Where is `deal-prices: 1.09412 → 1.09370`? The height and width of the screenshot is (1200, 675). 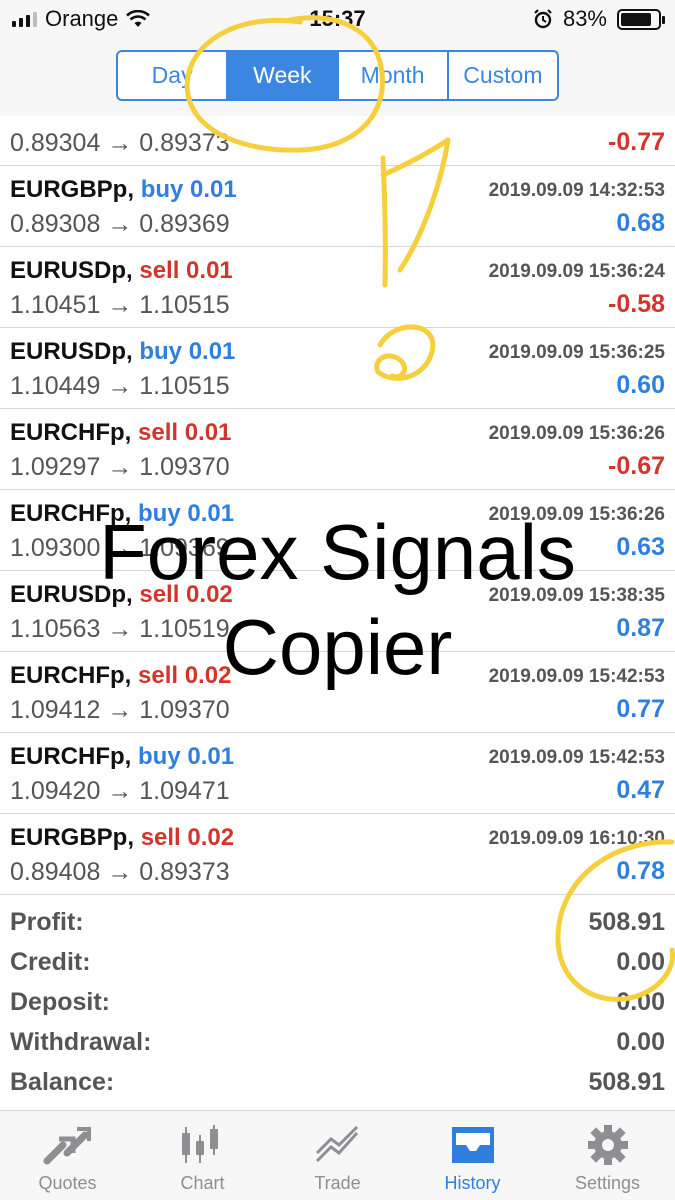
deal-prices: 1.09412 → 1.09370 is located at coordinates (120, 710).